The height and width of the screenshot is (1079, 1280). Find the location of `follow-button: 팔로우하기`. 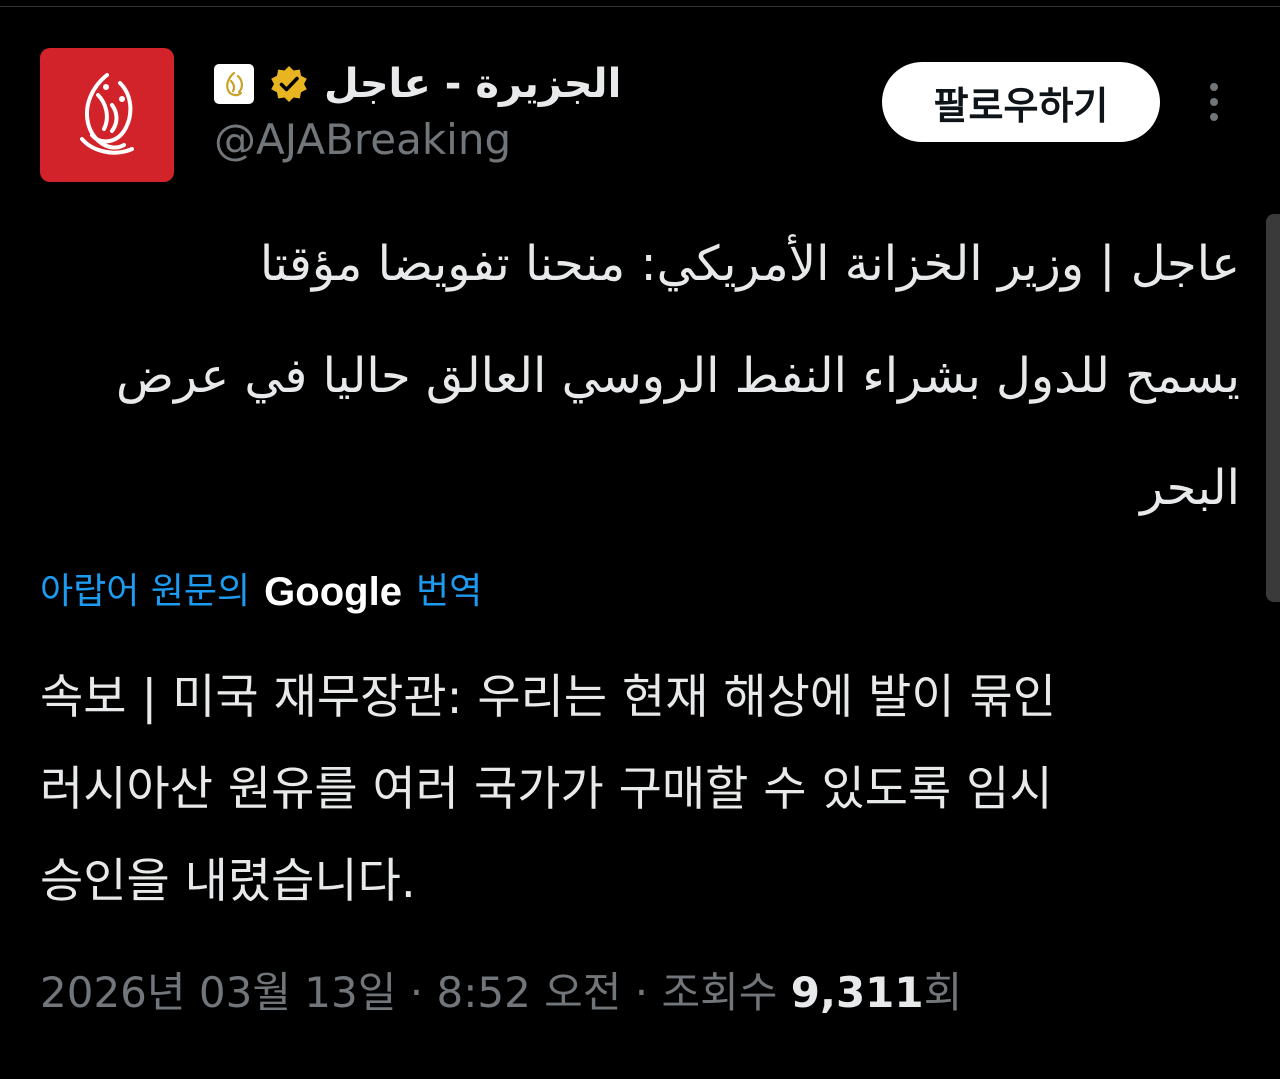

follow-button: 팔로우하기 is located at coordinates (1021, 102).